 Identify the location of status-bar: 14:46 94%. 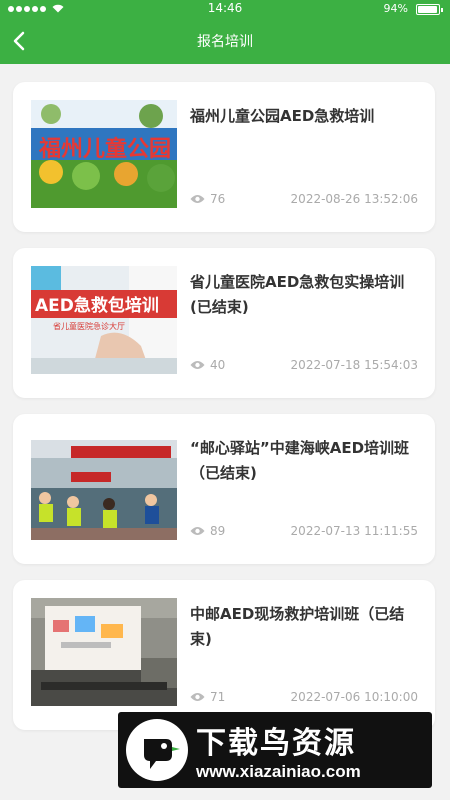
(225, 9).